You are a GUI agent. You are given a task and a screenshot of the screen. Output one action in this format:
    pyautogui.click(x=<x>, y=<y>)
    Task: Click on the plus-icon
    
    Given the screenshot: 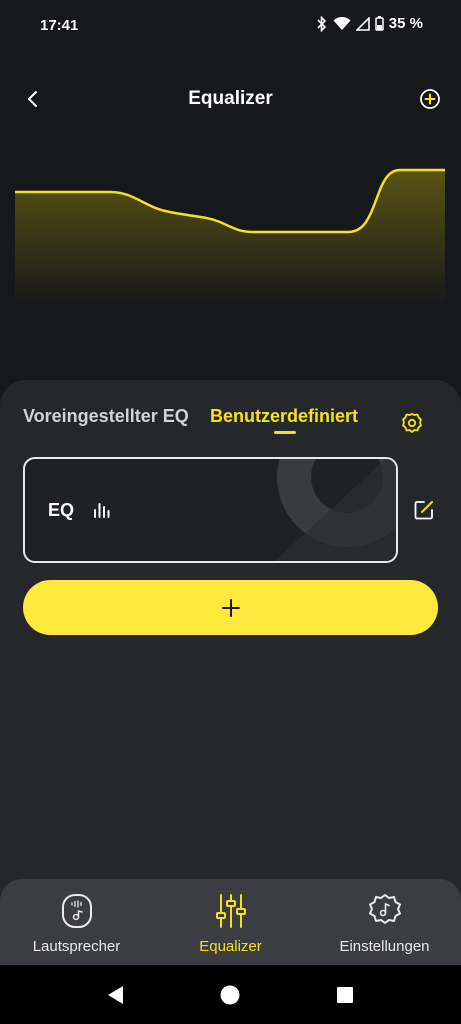 What is the action you would take?
    pyautogui.click(x=230, y=607)
    